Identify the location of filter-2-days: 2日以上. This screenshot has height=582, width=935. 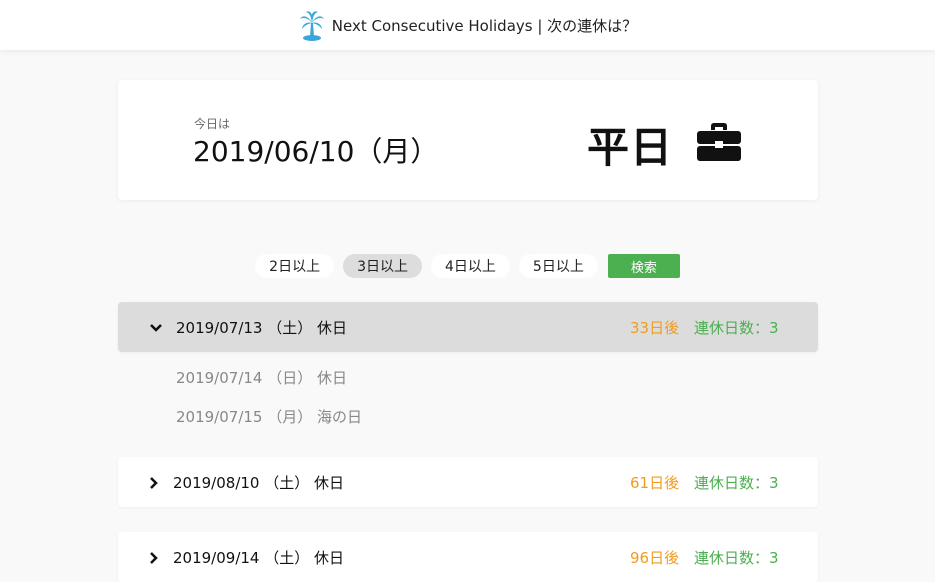
(295, 266).